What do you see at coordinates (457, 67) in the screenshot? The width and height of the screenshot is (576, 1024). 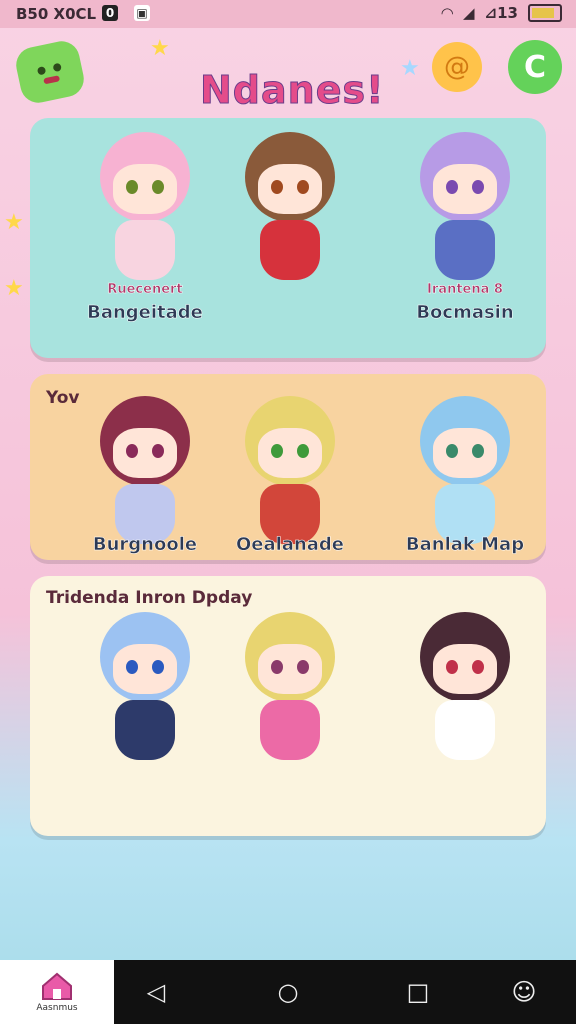 I see `mention-icon-button: @` at bounding box center [457, 67].